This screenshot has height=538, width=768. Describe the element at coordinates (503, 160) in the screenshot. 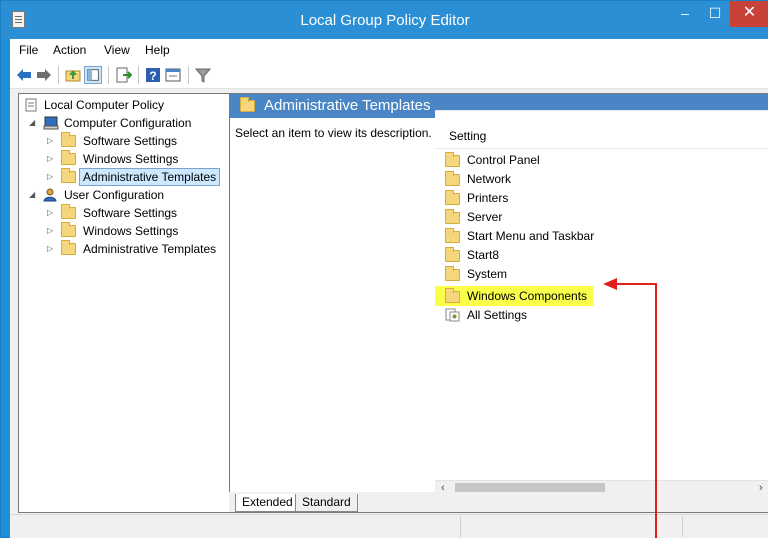

I see `list-item-label: Control Panel` at that location.